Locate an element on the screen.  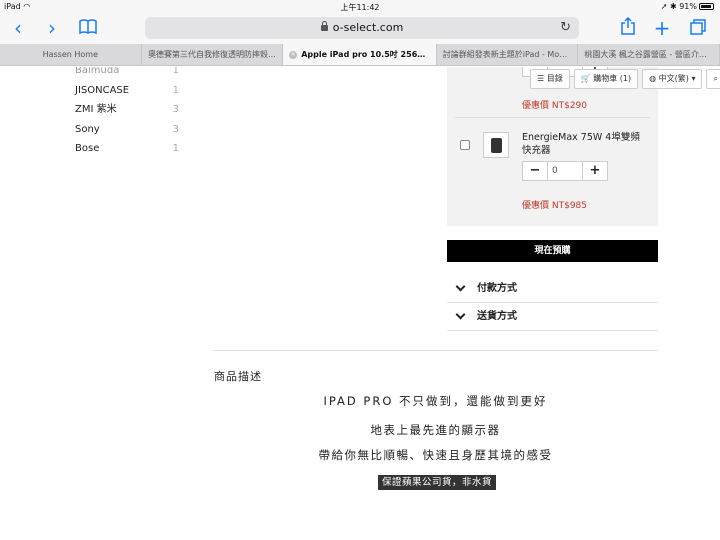
new-tab-icon: + is located at coordinates (662, 28).